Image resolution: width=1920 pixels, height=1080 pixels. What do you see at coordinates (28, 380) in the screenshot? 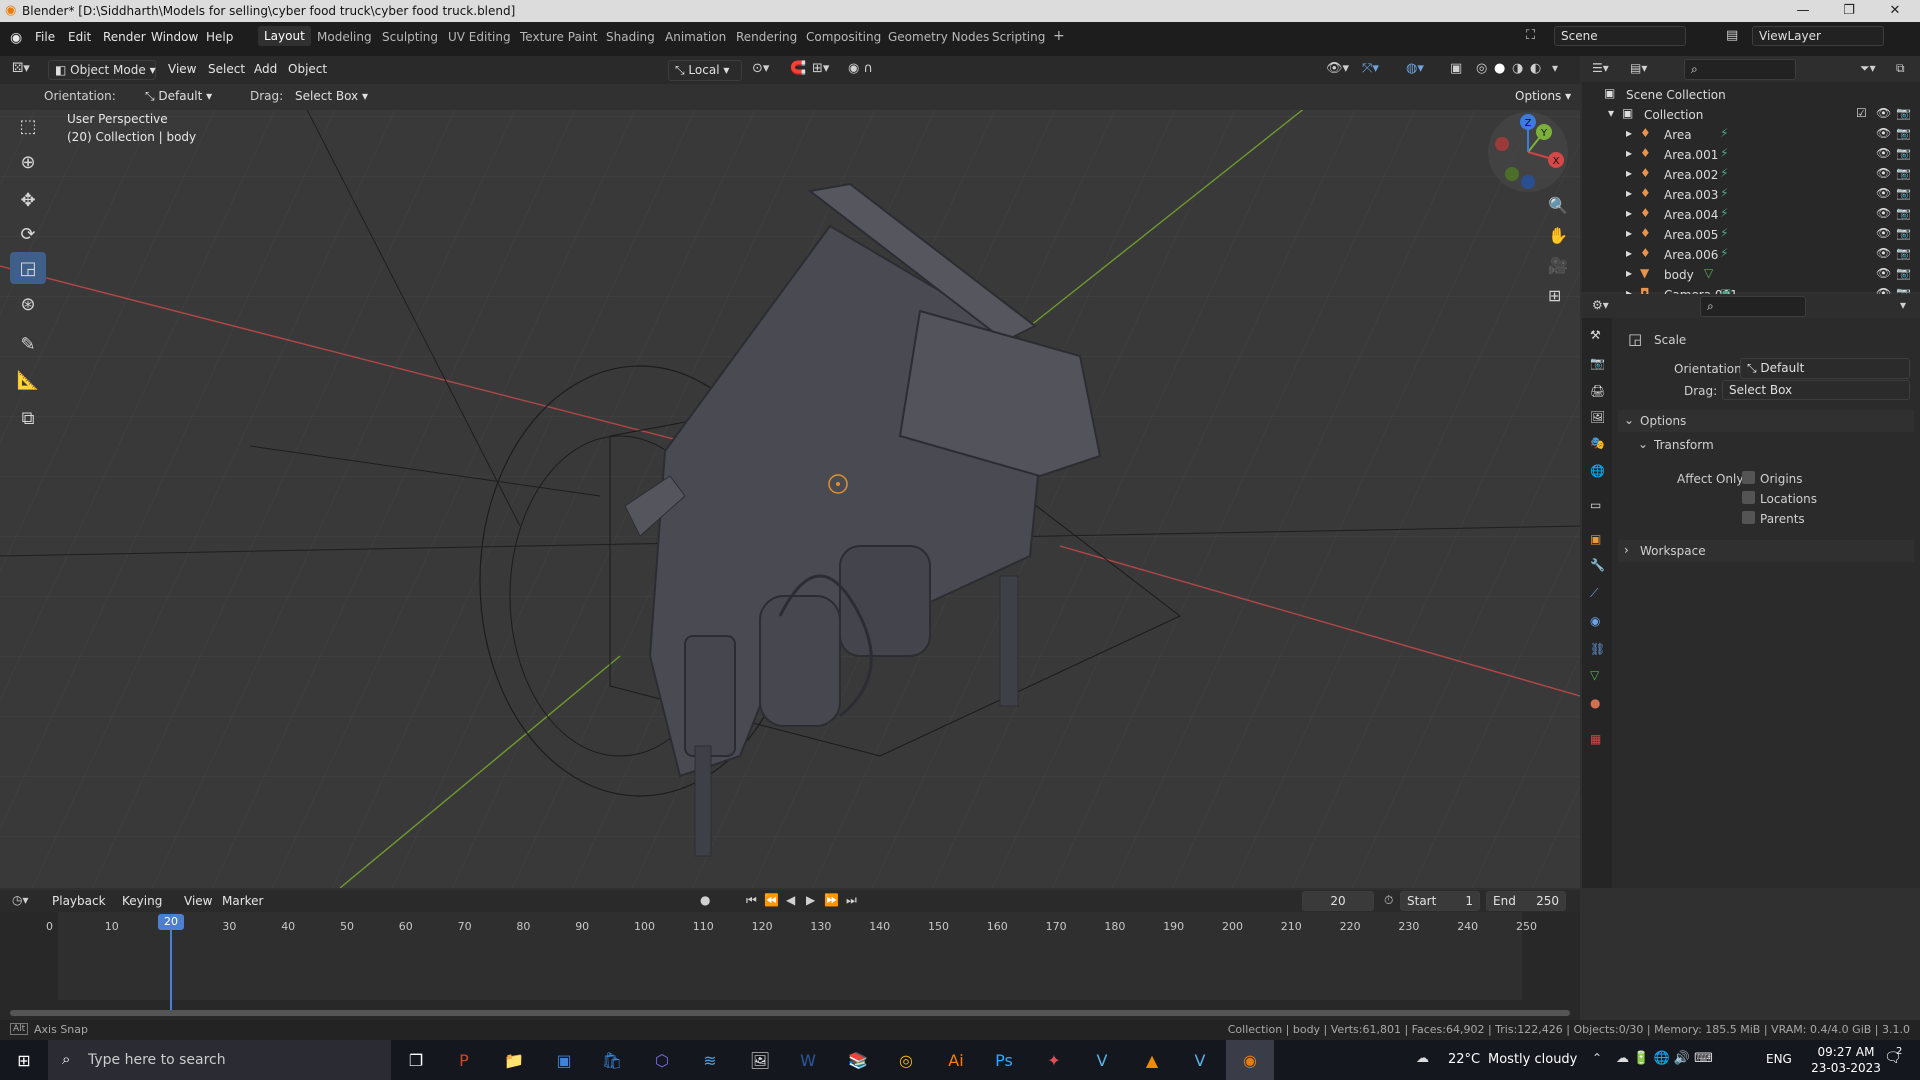
I see `measure-tool: 📐` at bounding box center [28, 380].